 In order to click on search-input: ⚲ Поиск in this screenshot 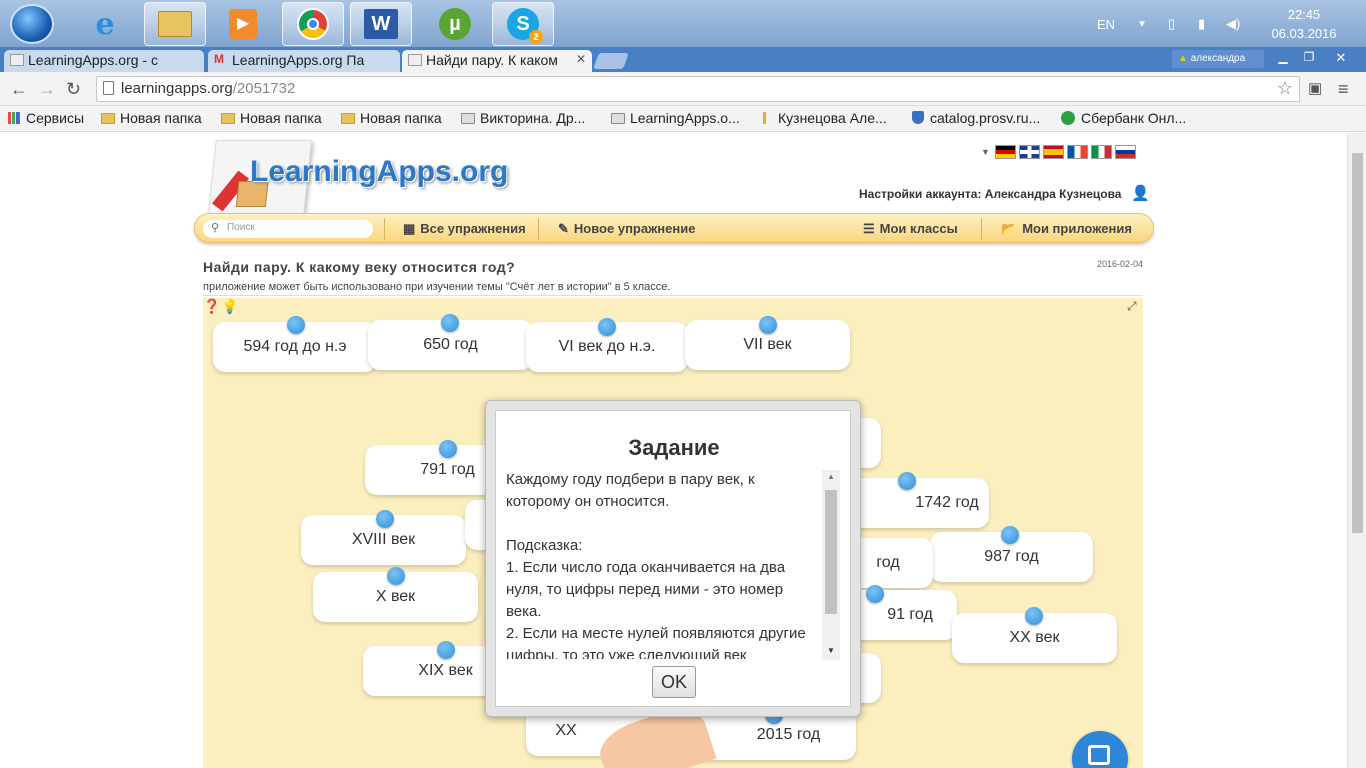, I will do `click(288, 229)`.